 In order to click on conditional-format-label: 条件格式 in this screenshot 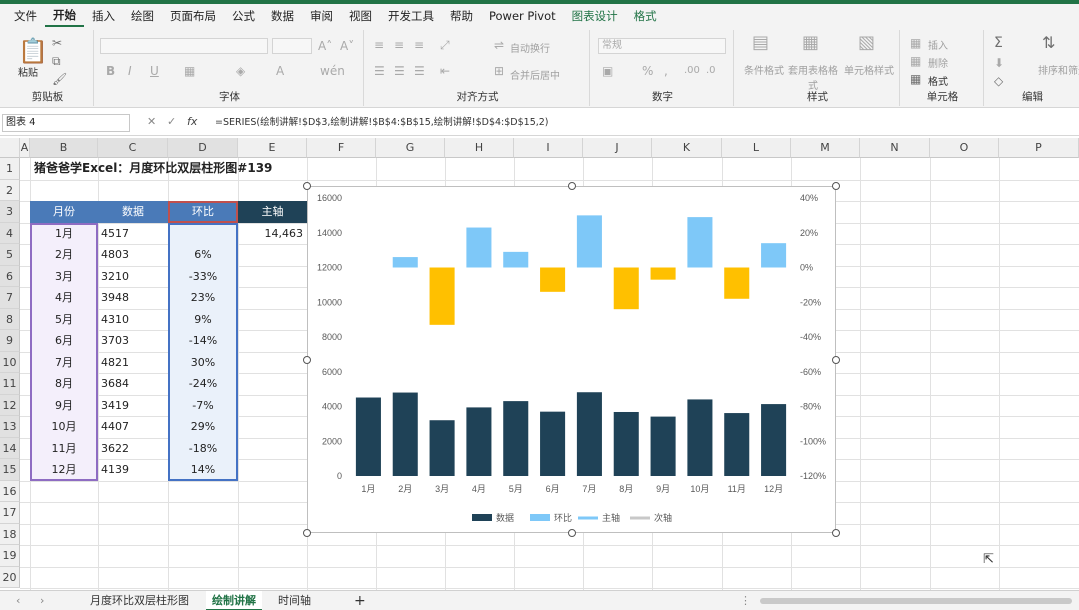, I will do `click(764, 69)`.